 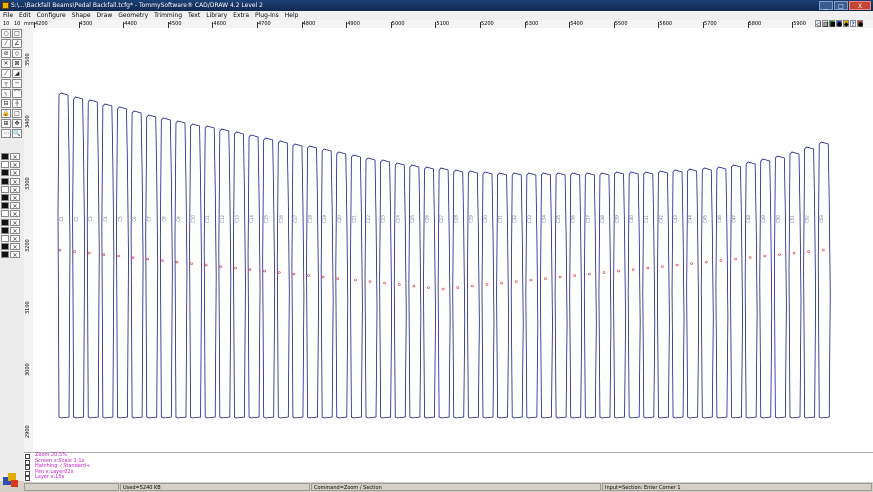 I want to click on beam-outline: C8, so click(x=166, y=268).